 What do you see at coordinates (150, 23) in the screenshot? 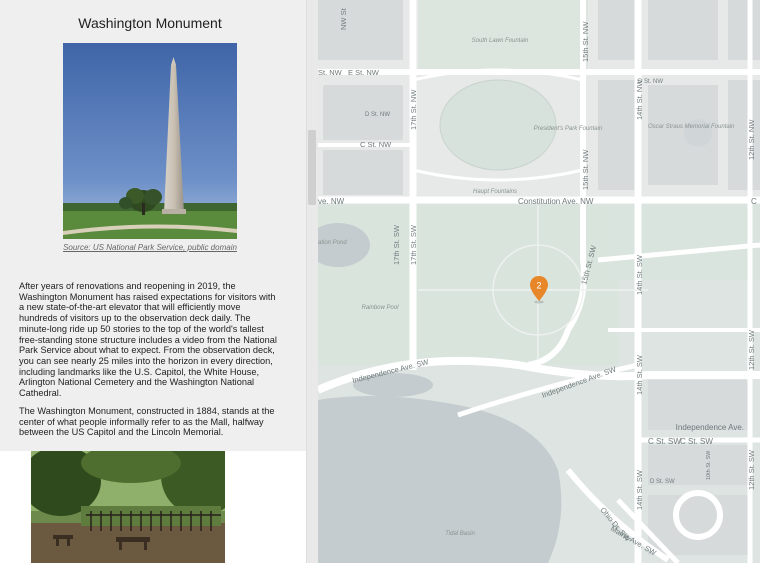
I see `panel-title: Washington Monument` at bounding box center [150, 23].